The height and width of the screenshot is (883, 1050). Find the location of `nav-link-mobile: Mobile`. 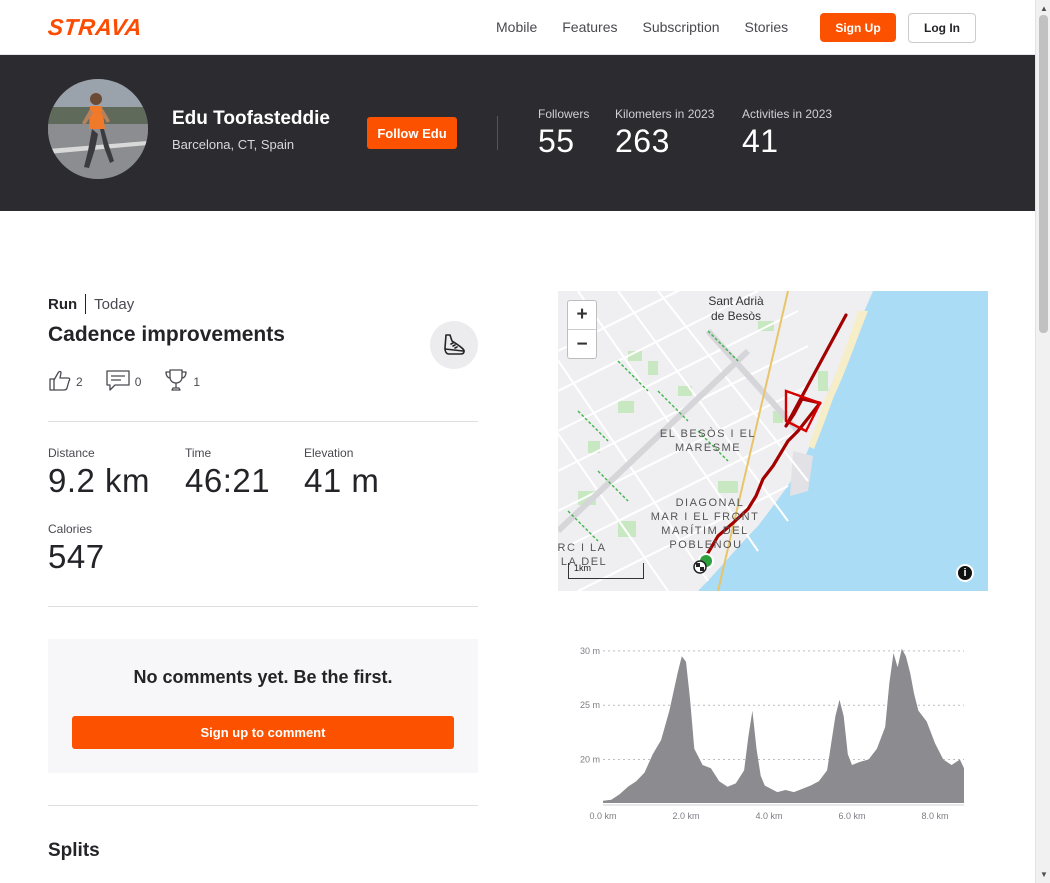

nav-link-mobile: Mobile is located at coordinates (516, 27).